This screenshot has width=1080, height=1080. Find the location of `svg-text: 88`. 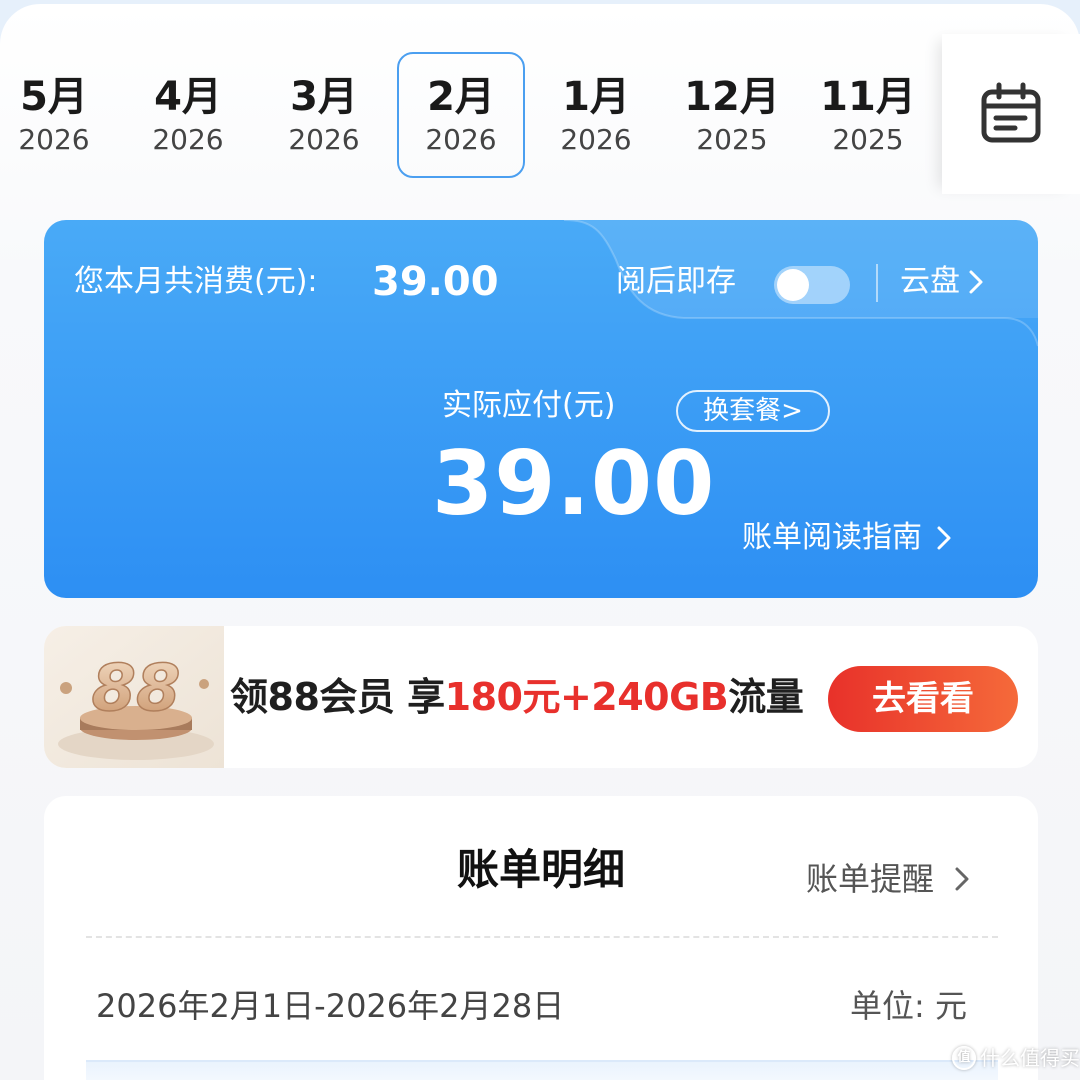

svg-text: 88 is located at coordinates (135, 689).